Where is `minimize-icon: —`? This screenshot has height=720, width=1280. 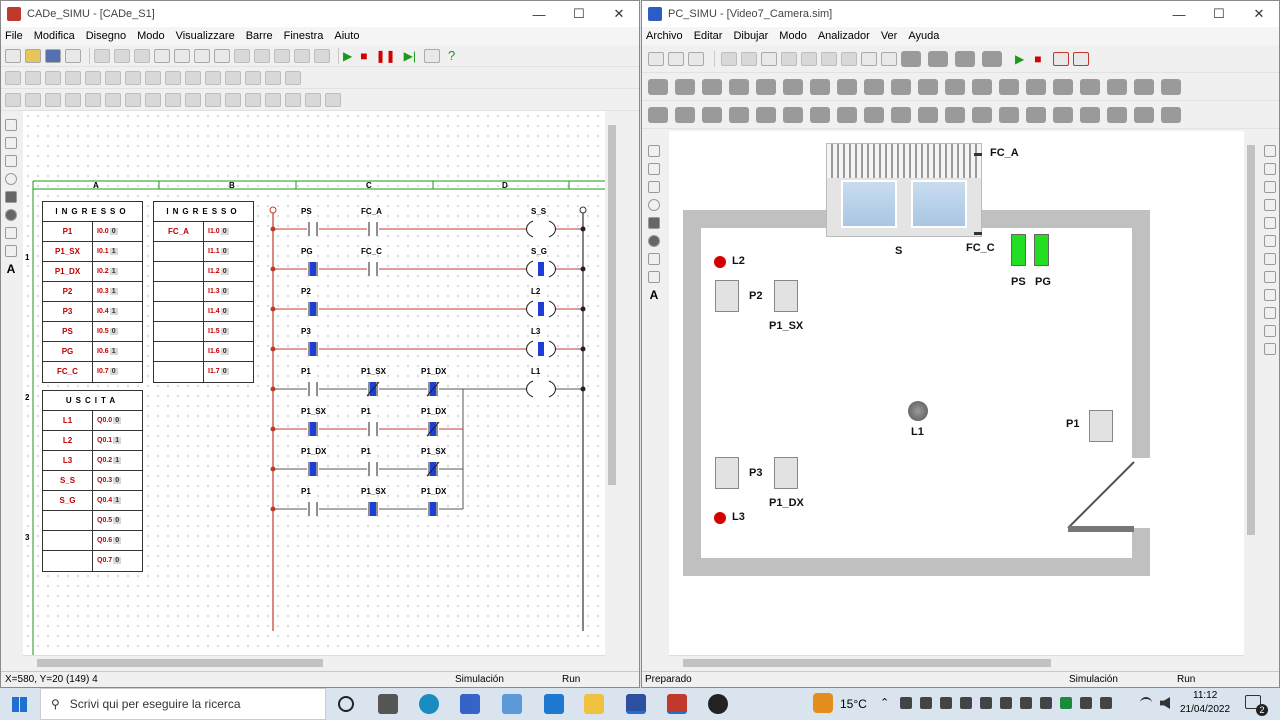
minimize-icon: — is located at coordinates (1179, 14).